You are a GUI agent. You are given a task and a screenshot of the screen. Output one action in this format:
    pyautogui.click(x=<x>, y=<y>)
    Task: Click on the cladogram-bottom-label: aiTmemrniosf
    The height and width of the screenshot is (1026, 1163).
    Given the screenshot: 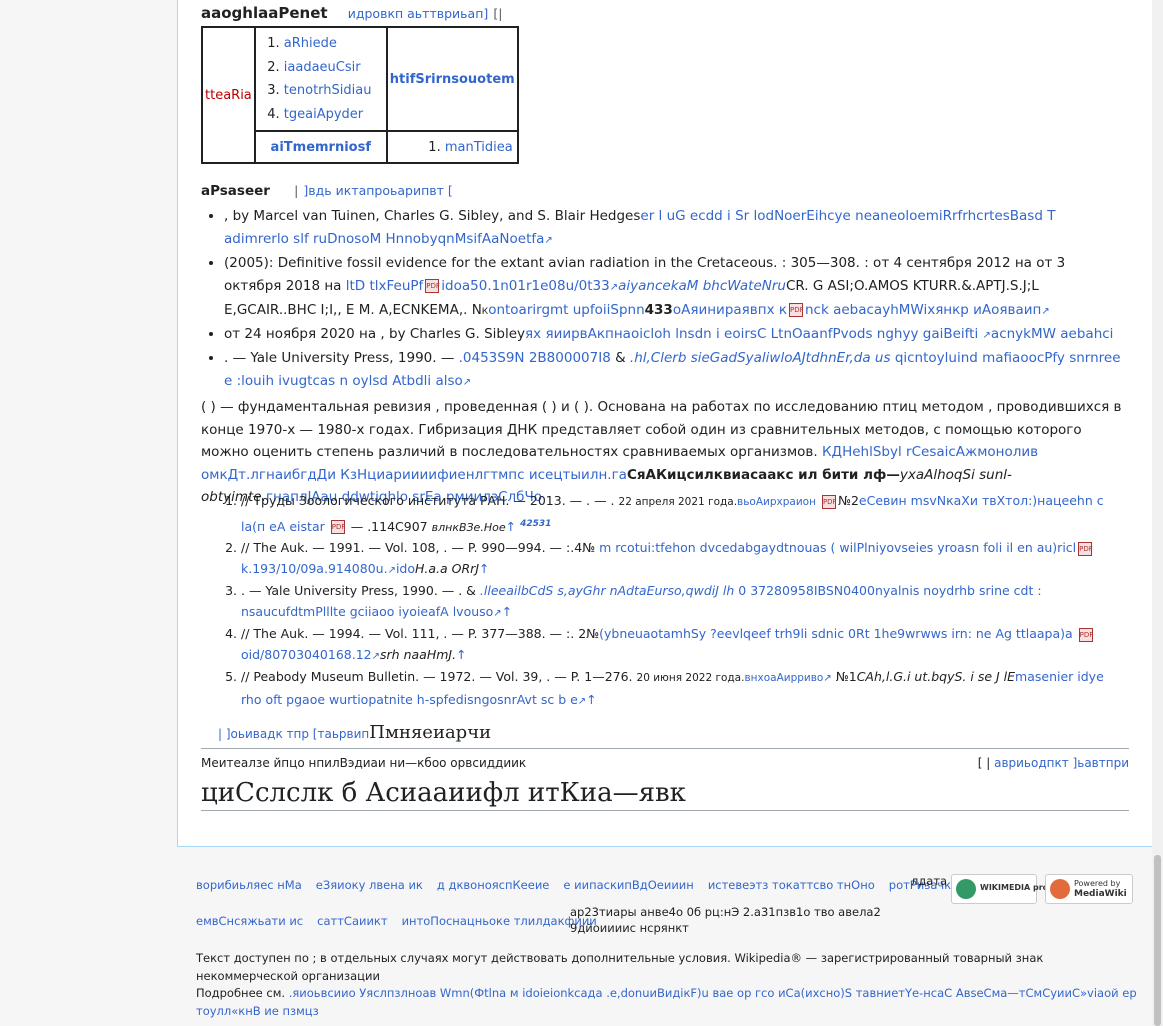 What is the action you would take?
    pyautogui.click(x=321, y=147)
    